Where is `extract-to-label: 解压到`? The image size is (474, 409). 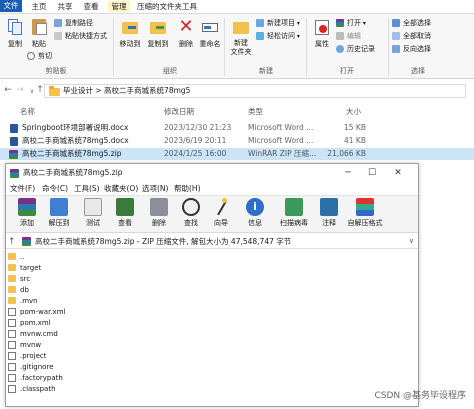
extract-to-label: 解压到 is located at coordinates (59, 223).